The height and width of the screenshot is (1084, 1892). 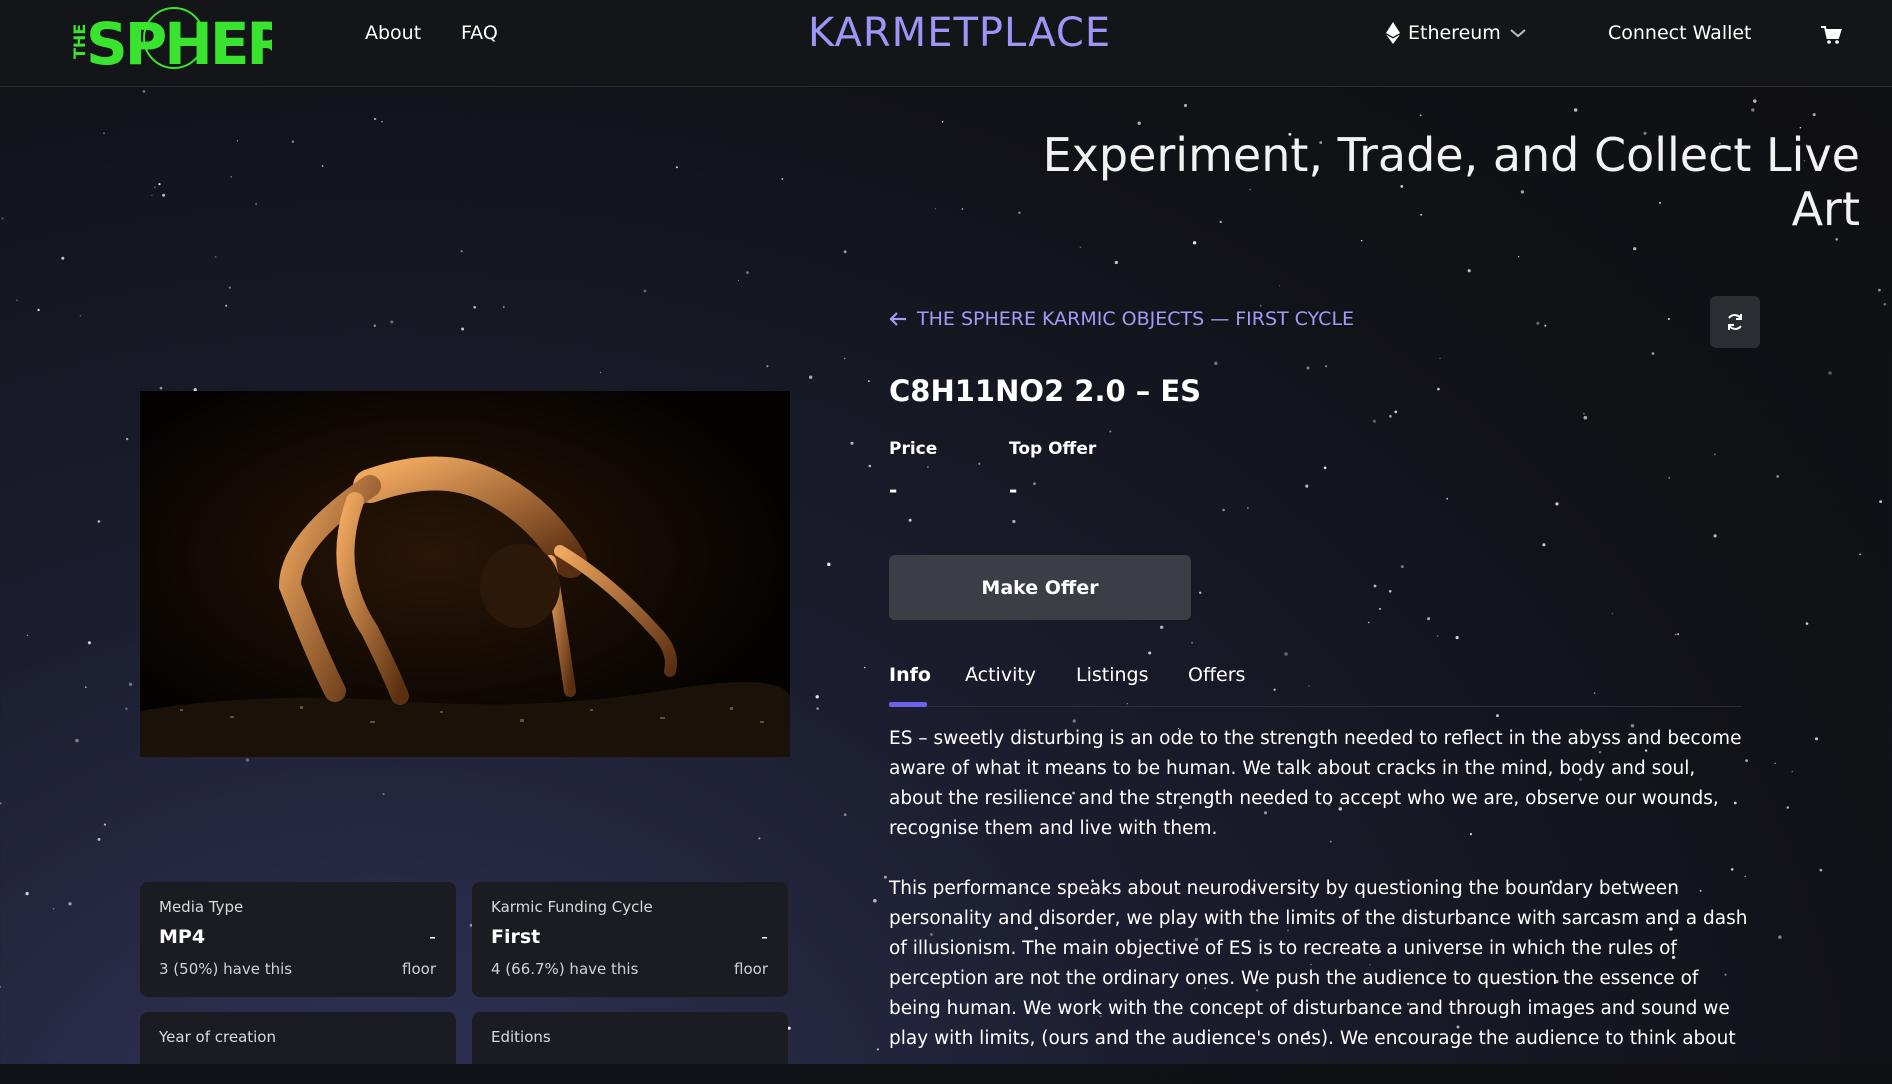 What do you see at coordinates (1040, 587) in the screenshot?
I see `make-offer-button: Make Offer` at bounding box center [1040, 587].